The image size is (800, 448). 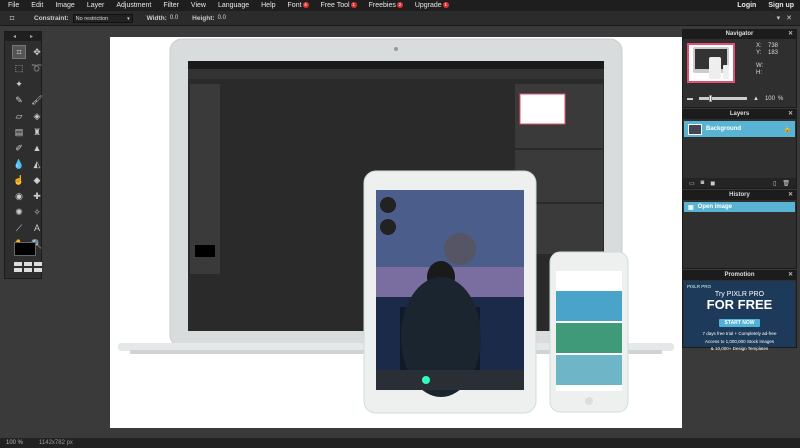 I want to click on eraser-tool: ▱, so click(x=19, y=116).